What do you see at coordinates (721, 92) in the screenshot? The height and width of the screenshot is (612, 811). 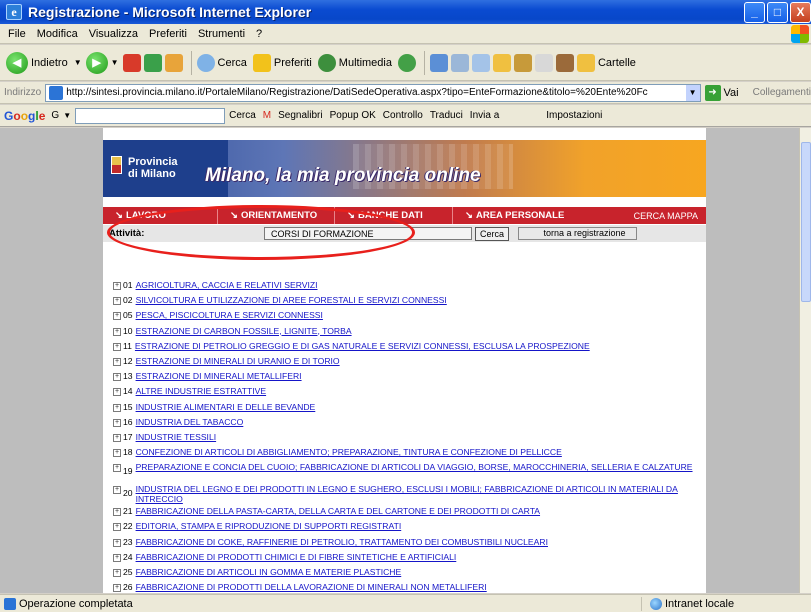 I see `go-button: ➜ Vai` at bounding box center [721, 92].